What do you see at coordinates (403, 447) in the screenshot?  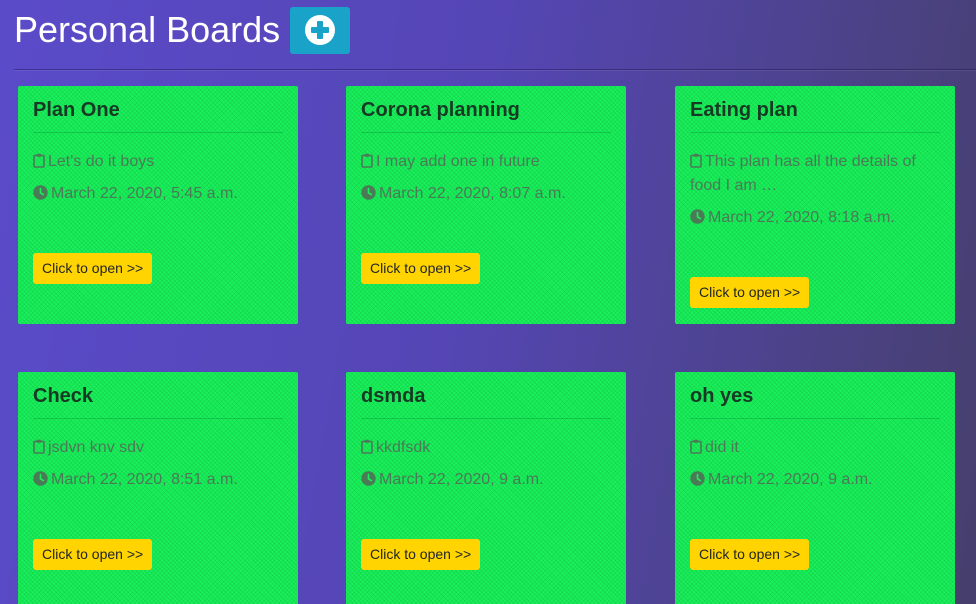 I see `board-description: kkdfsdk` at bounding box center [403, 447].